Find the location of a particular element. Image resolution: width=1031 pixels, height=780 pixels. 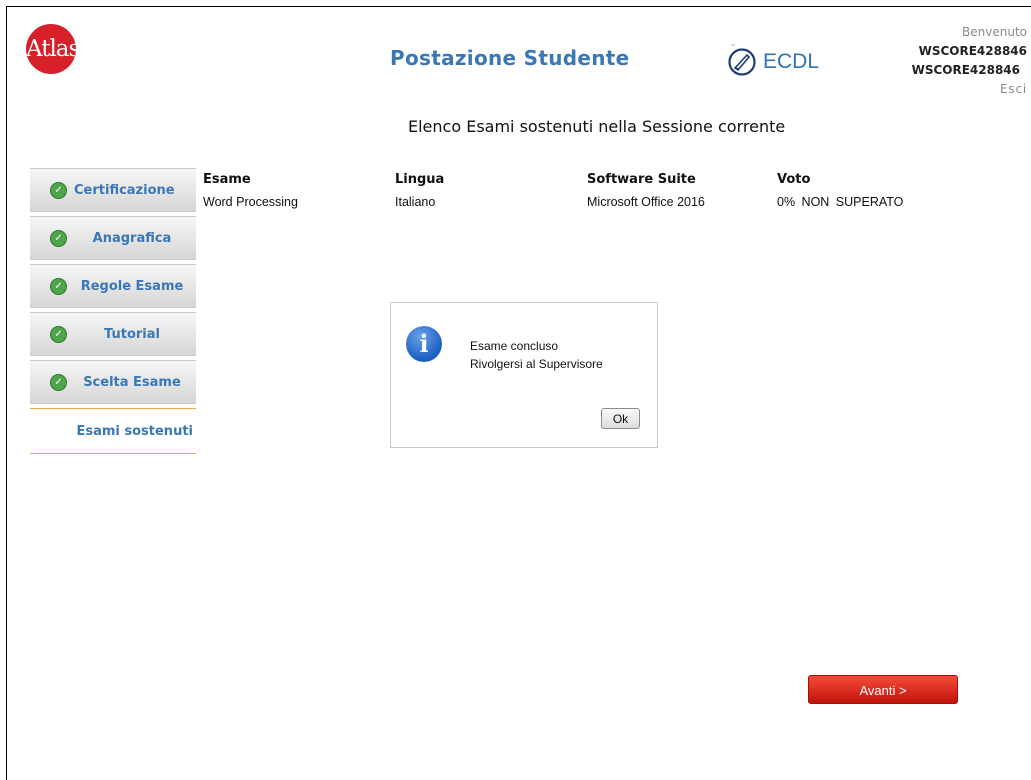

user-id-secondary: WSCORE428846 is located at coordinates (965, 70).